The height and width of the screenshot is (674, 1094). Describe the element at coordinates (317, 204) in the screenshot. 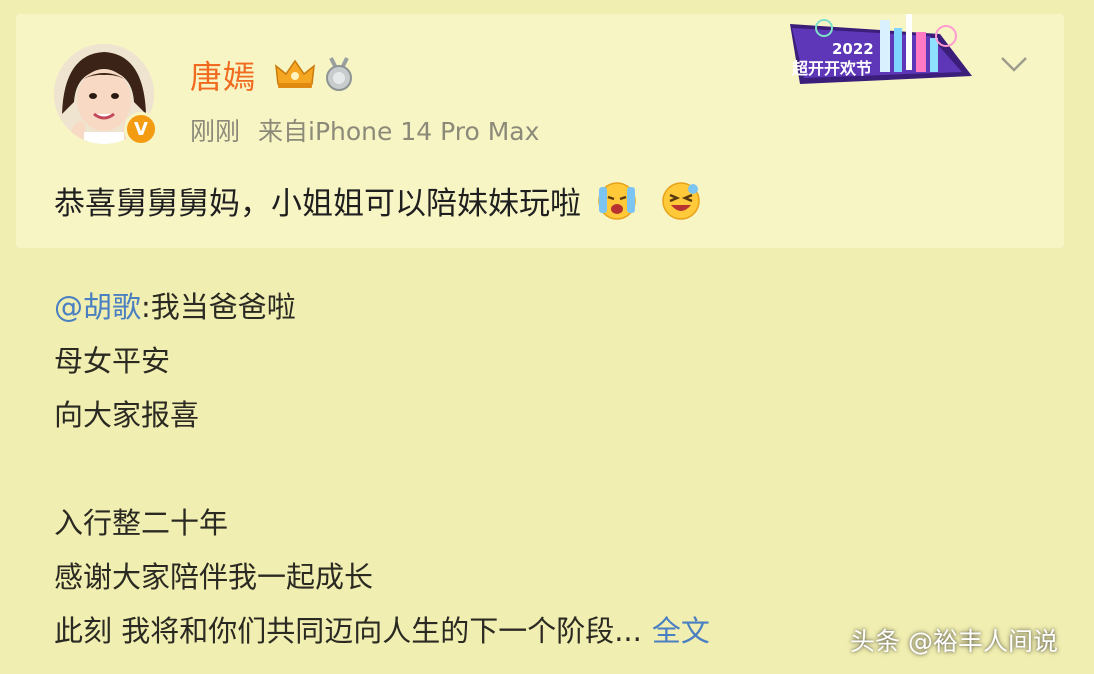

I see `post-text: 恭喜舅舅舅妈，小姐姐可以陪妹妹玩啦` at that location.